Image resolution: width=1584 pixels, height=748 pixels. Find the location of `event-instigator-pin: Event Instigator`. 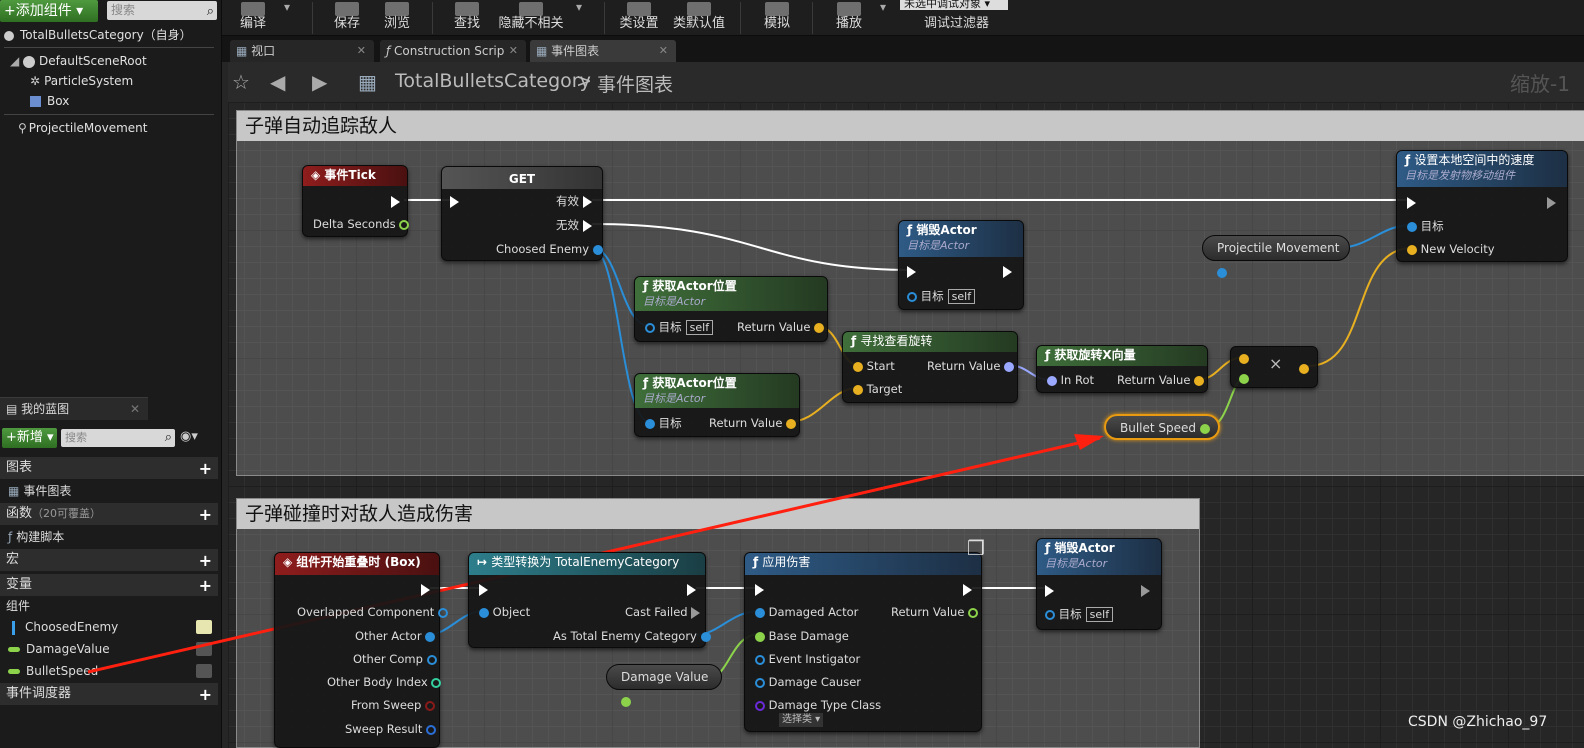

event-instigator-pin: Event Instigator is located at coordinates (807, 659).